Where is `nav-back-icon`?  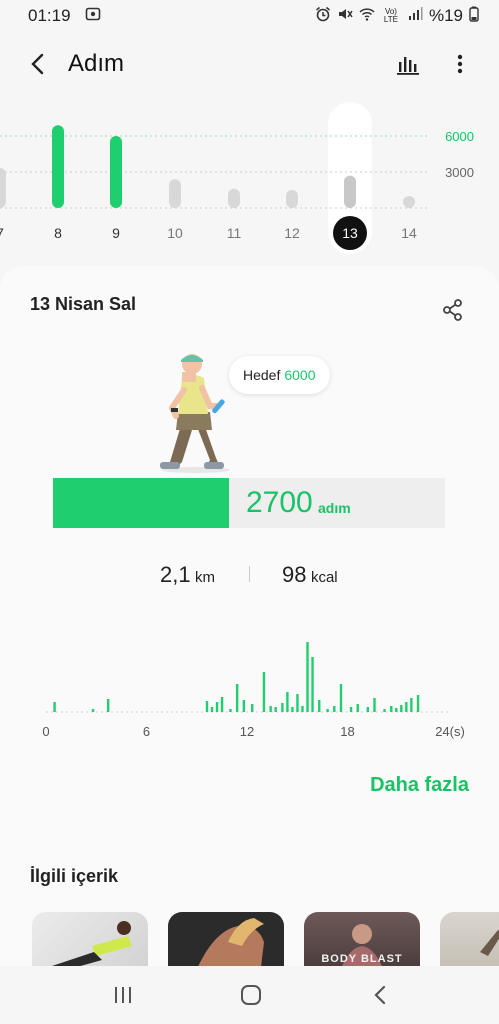 nav-back-icon is located at coordinates (380, 995).